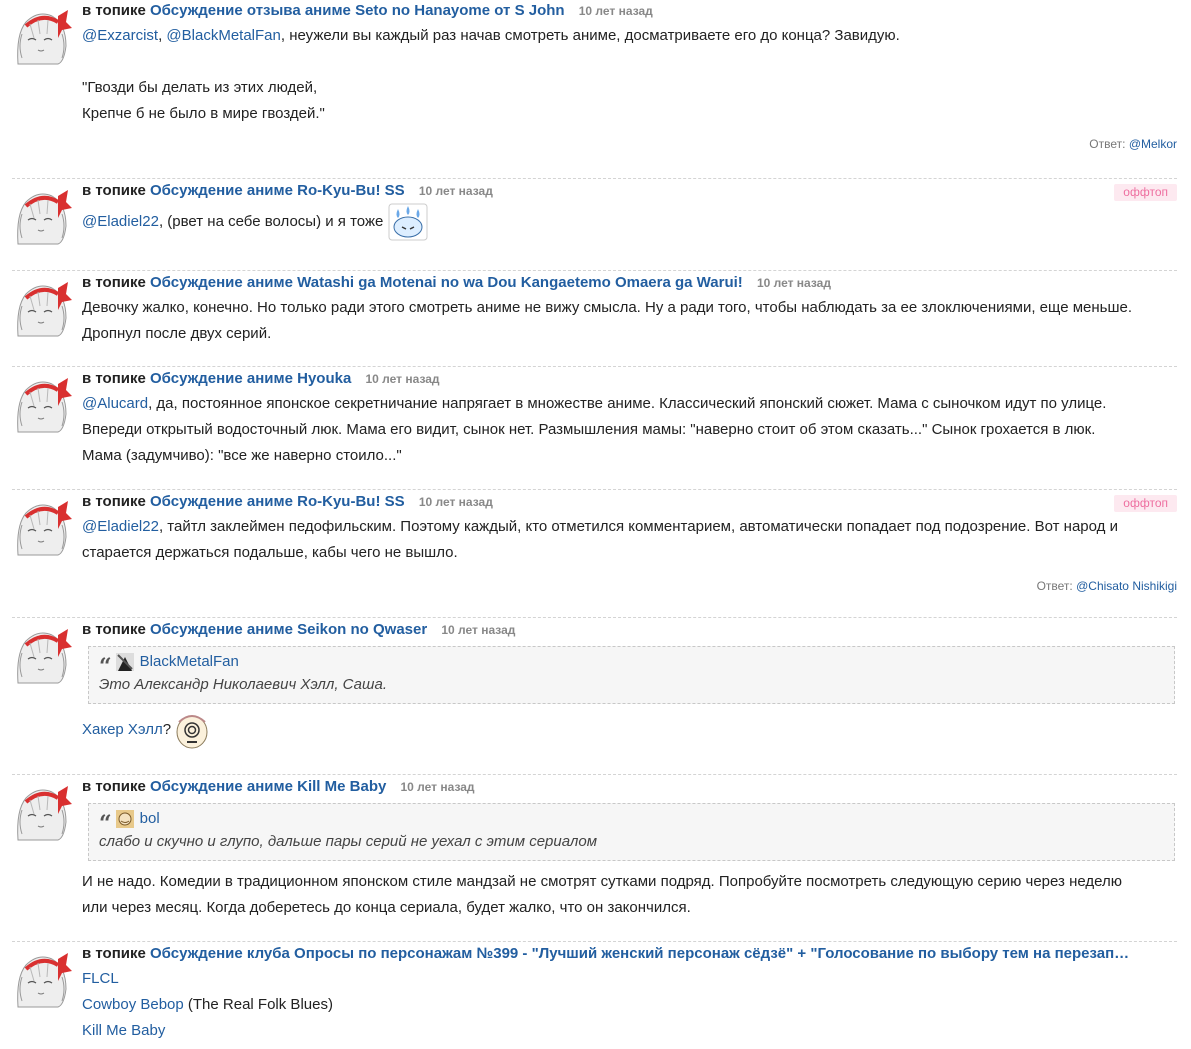 This screenshot has height=1049, width=1191. Describe the element at coordinates (114, 10) in the screenshot. I see `in-topic-label: в топике` at that location.